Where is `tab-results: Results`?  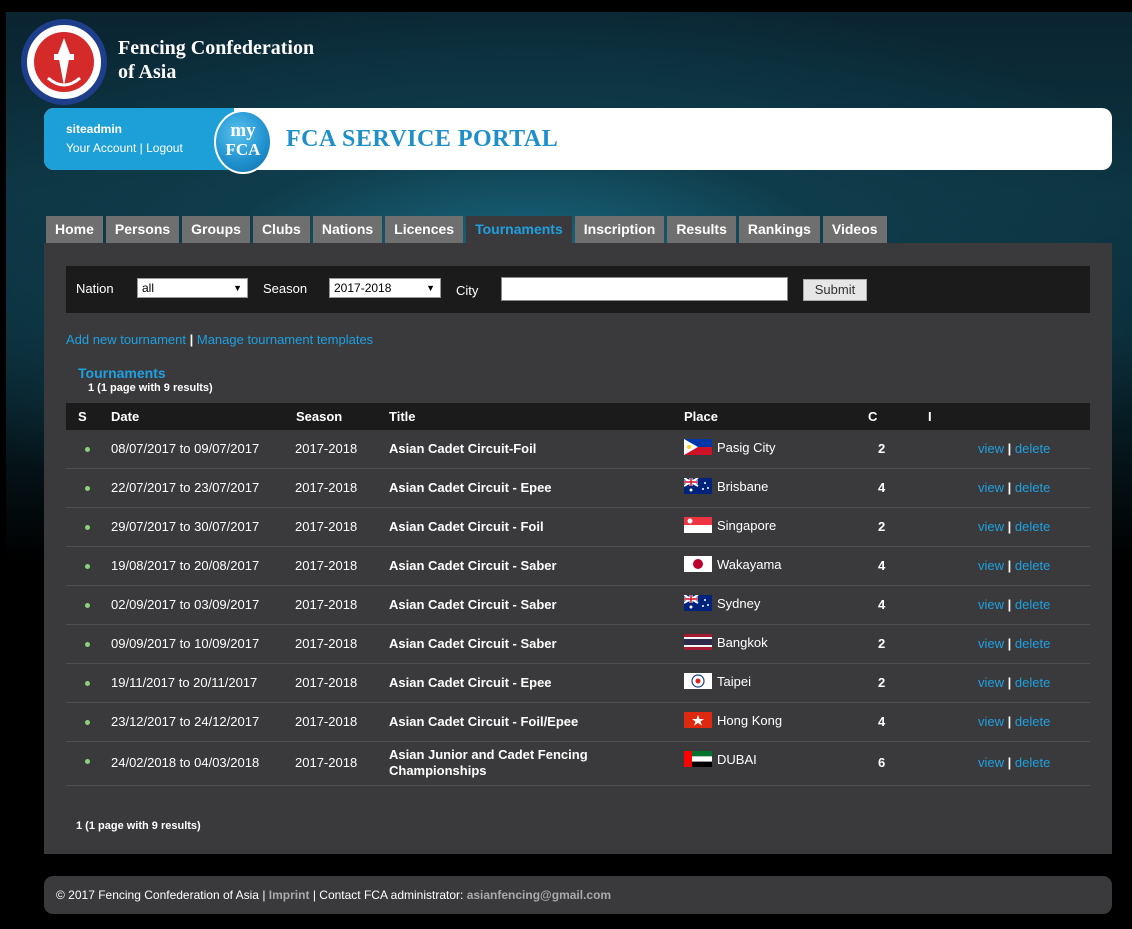 tab-results: Results is located at coordinates (701, 229).